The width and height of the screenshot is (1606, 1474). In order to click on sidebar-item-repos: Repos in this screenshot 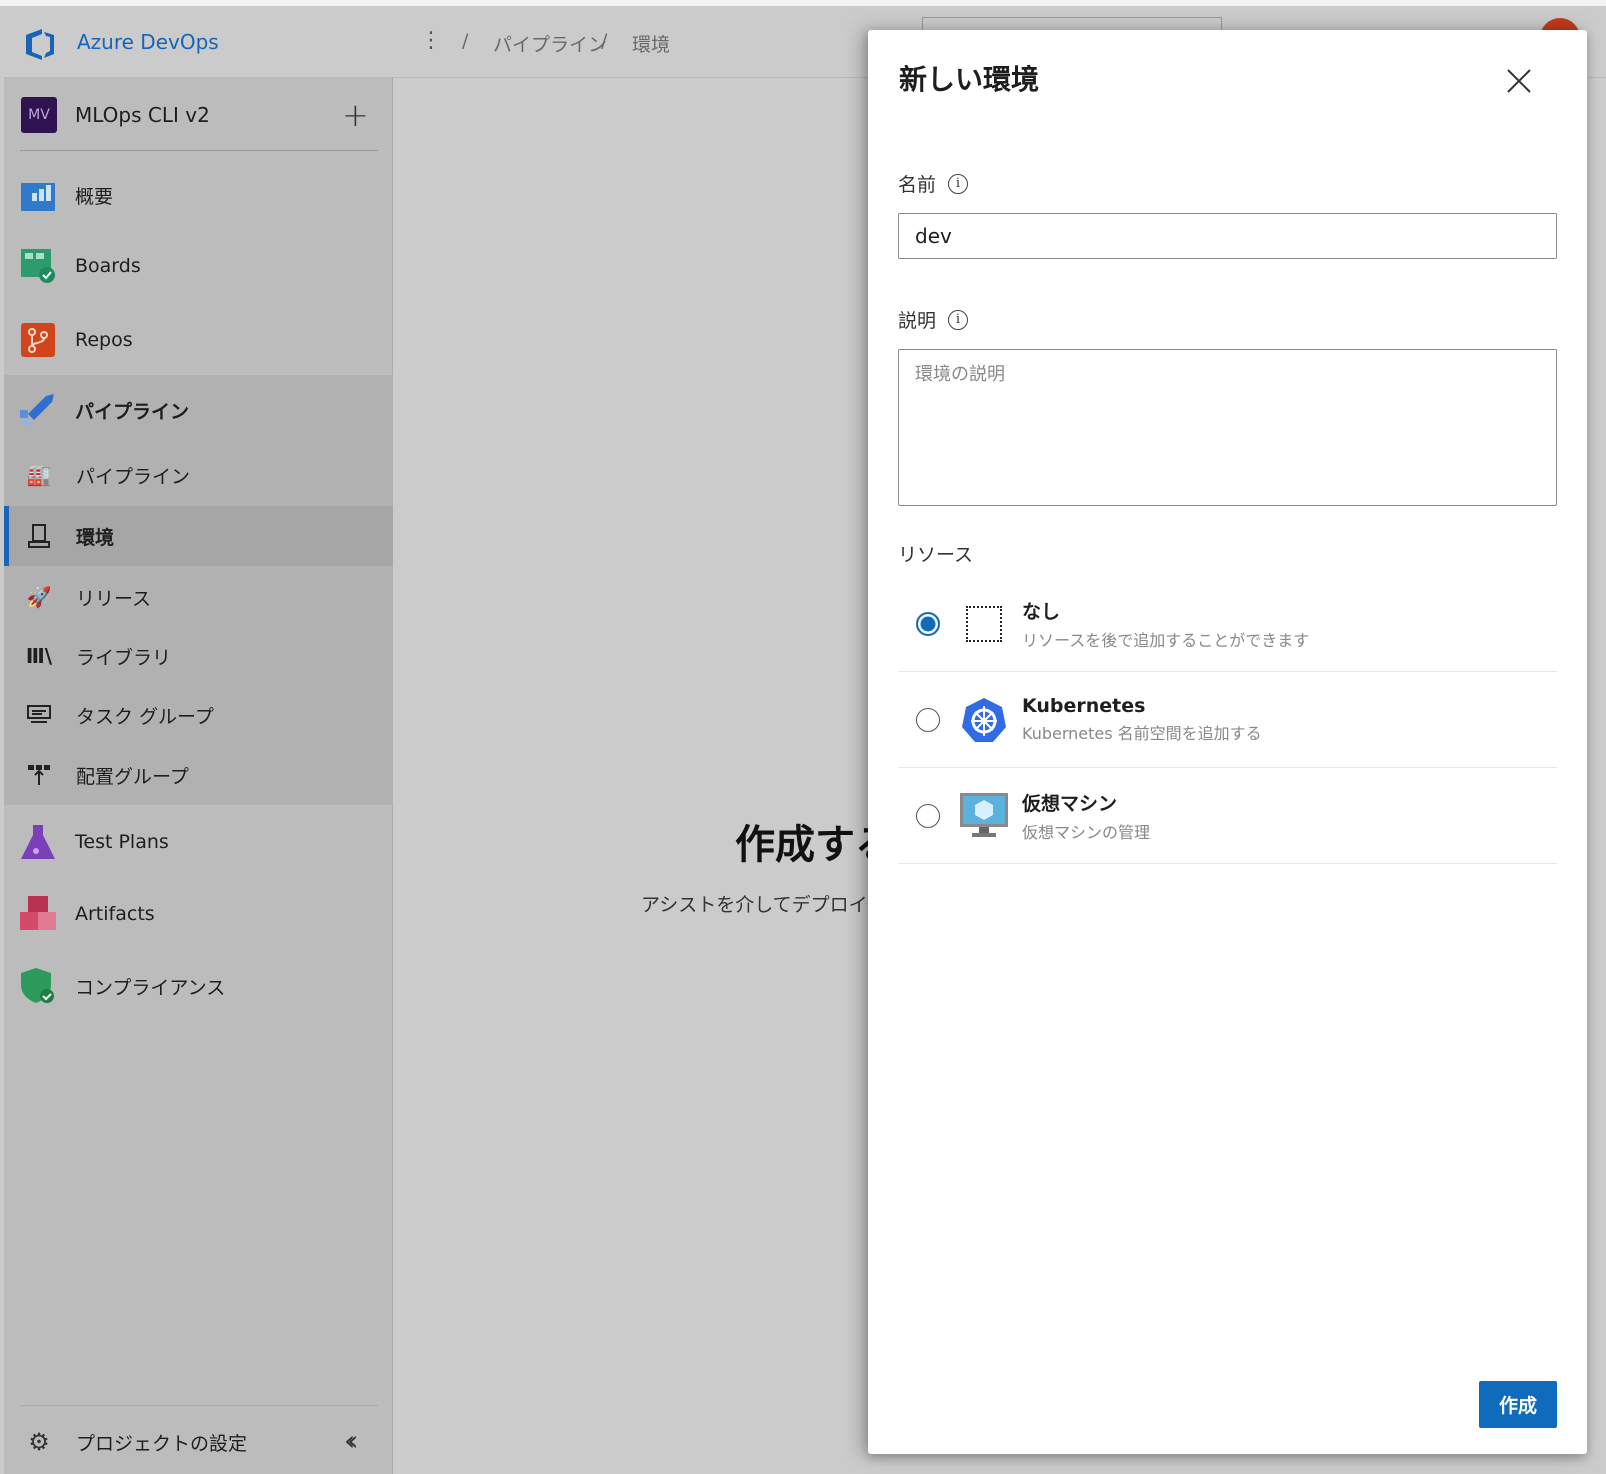, I will do `click(194, 340)`.